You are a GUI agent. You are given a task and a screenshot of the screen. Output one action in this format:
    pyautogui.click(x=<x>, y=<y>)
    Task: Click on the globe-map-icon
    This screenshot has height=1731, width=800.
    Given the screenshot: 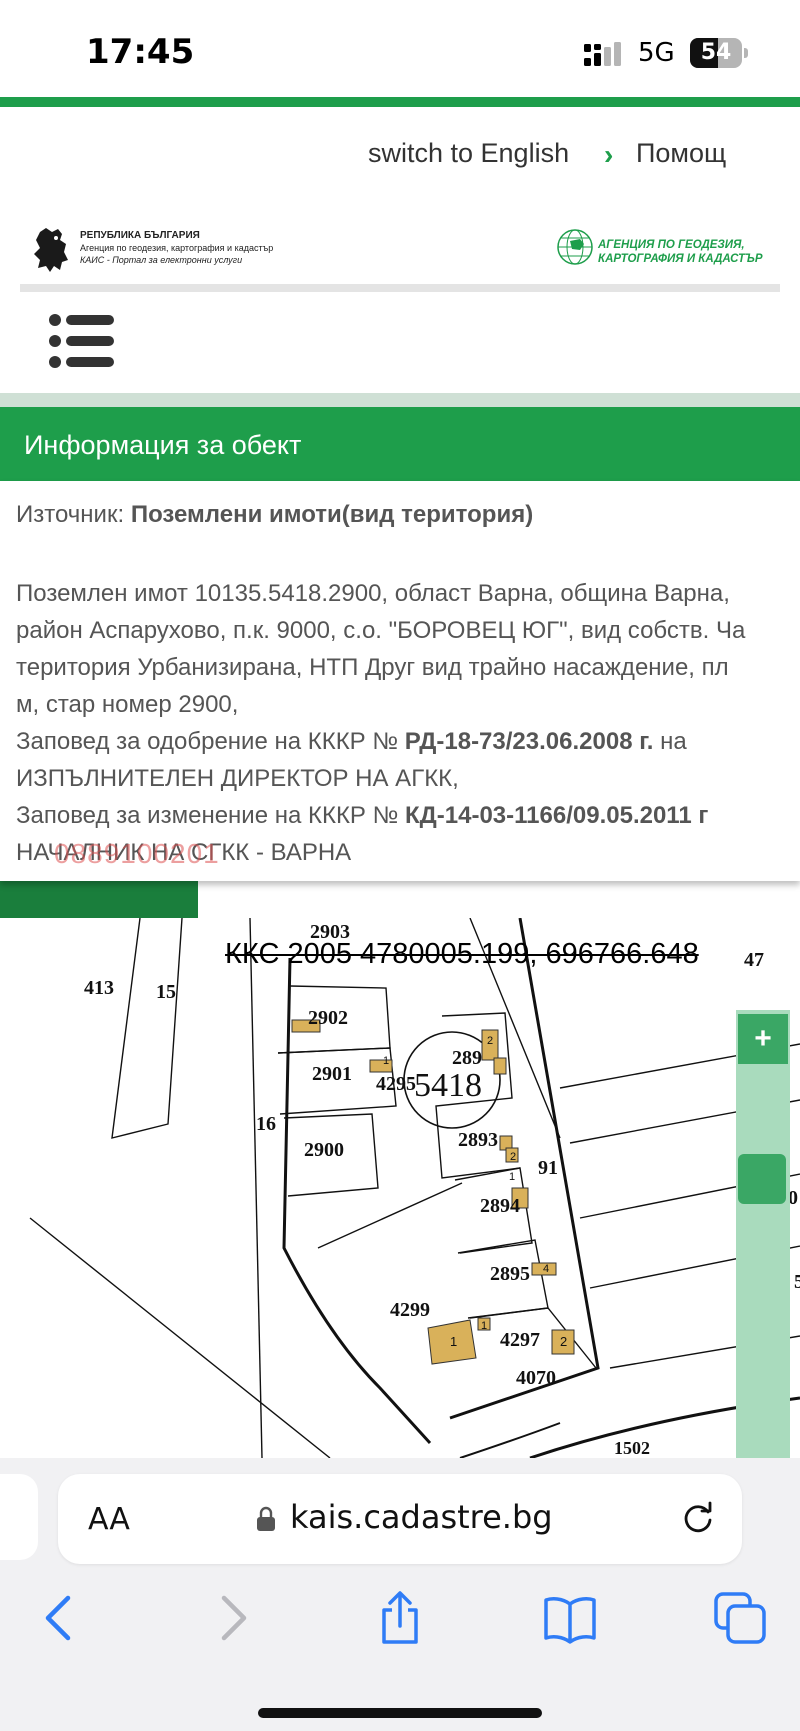 What is the action you would take?
    pyautogui.click(x=575, y=247)
    